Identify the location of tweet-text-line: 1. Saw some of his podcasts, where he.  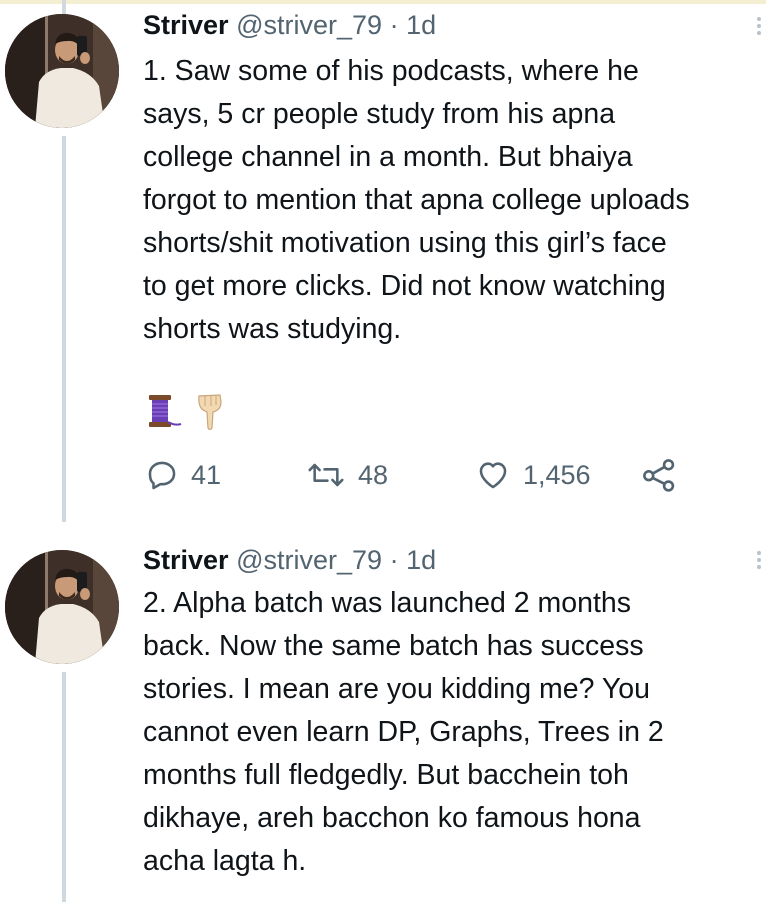
(391, 71).